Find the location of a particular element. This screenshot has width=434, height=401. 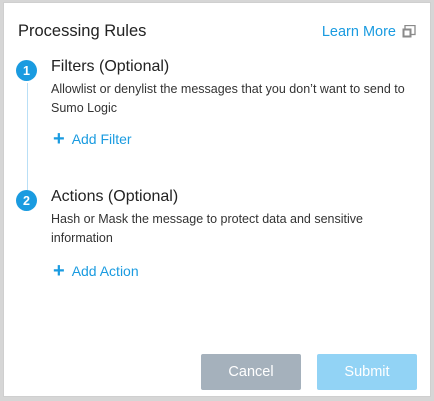

step-number-badge: 2 is located at coordinates (26, 200).